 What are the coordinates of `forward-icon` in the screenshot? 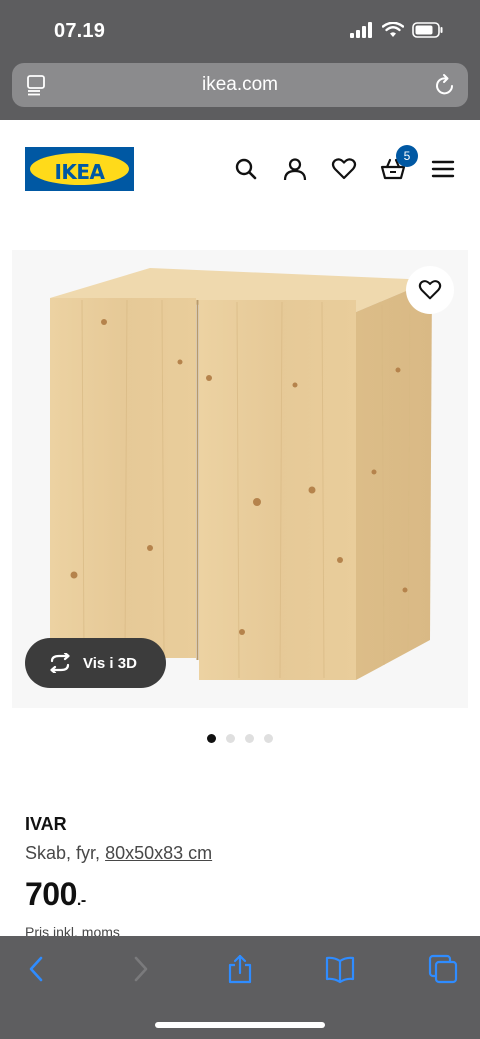 It's located at (140, 969).